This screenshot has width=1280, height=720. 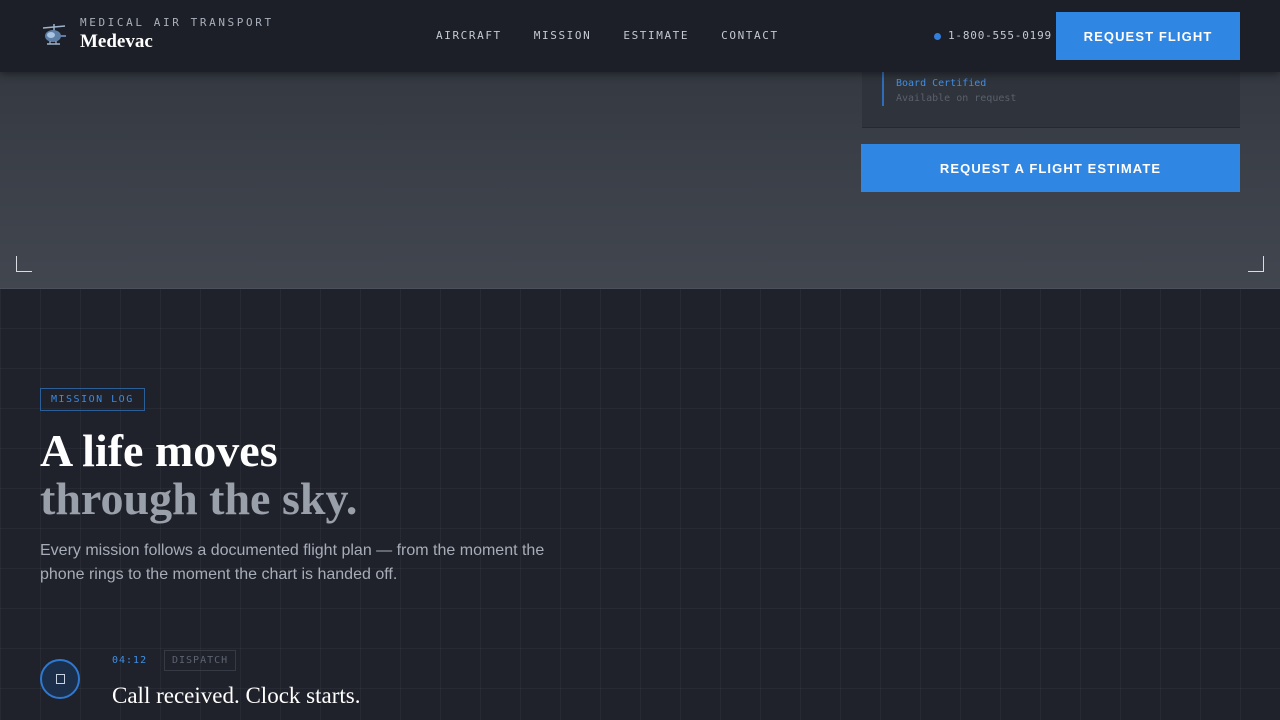 I want to click on brand-kicker: MEDICAL AIR TRANSPORT, so click(x=177, y=22).